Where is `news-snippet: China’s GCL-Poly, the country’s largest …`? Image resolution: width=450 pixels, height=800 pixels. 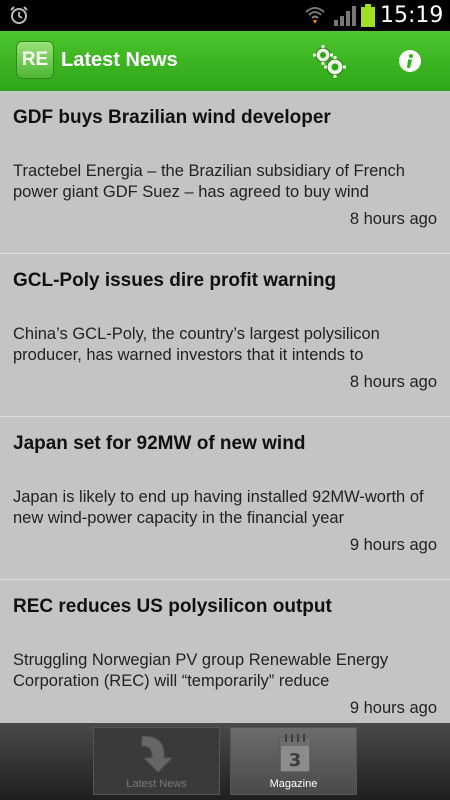 news-snippet: China’s GCL-Poly, the country’s largest … is located at coordinates (196, 344).